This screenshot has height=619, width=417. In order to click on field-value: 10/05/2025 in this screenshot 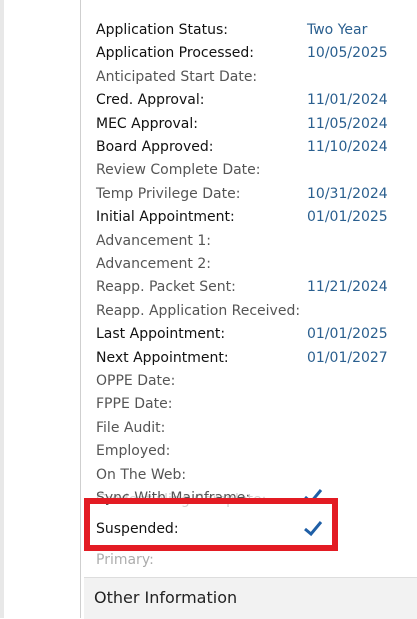, I will do `click(347, 53)`.